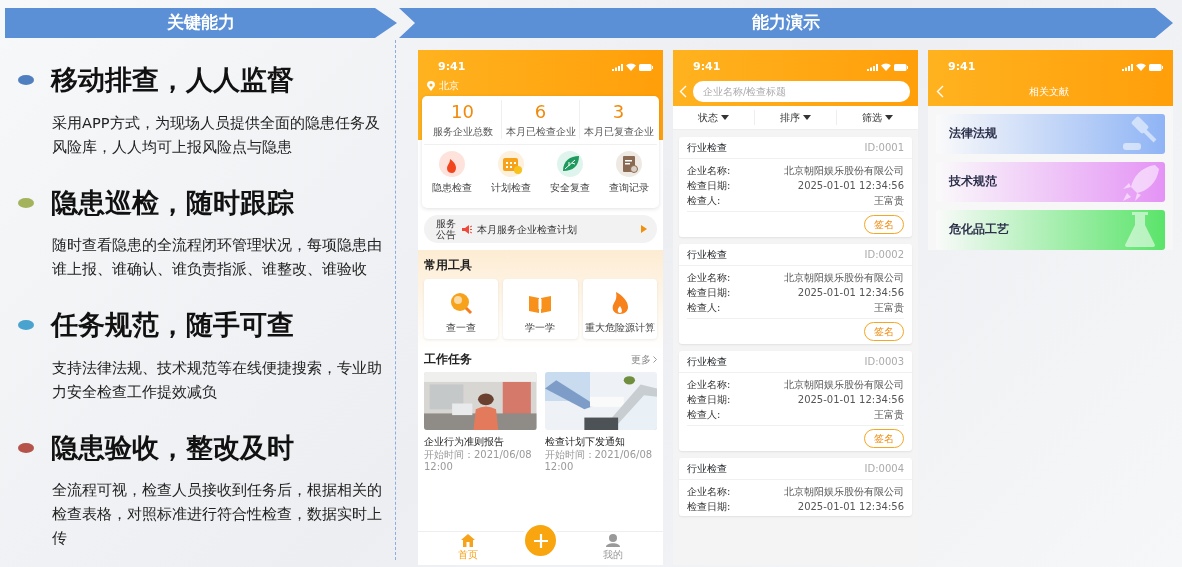  What do you see at coordinates (884, 255) in the screenshot?
I see `record-id: ID:0002` at bounding box center [884, 255].